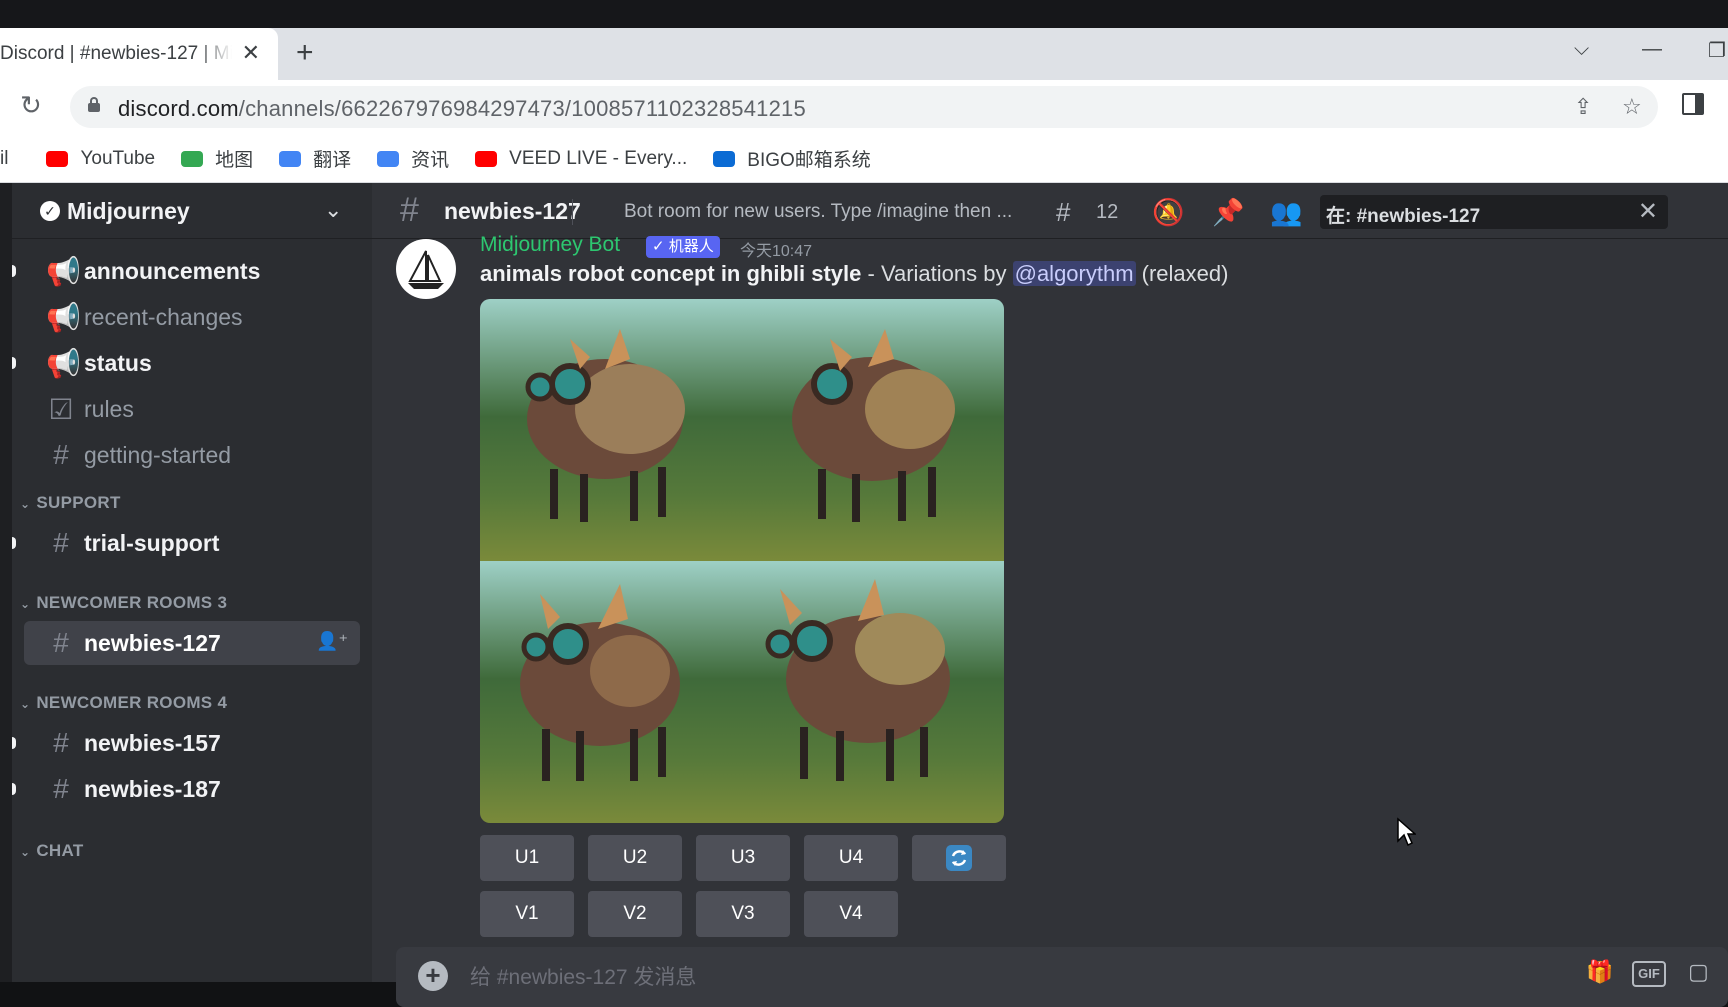  What do you see at coordinates (123, 703) in the screenshot?
I see `category-newcomer-rooms-4: ⌄ NEWCOMER ROOMS 4` at bounding box center [123, 703].